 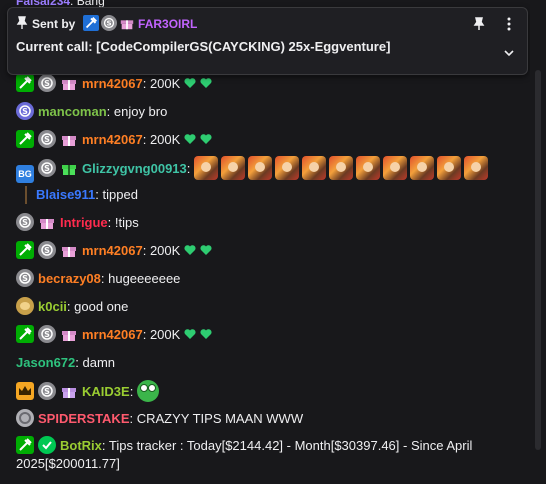 What do you see at coordinates (25, 306) in the screenshot?
I see `coin-badge-icon` at bounding box center [25, 306].